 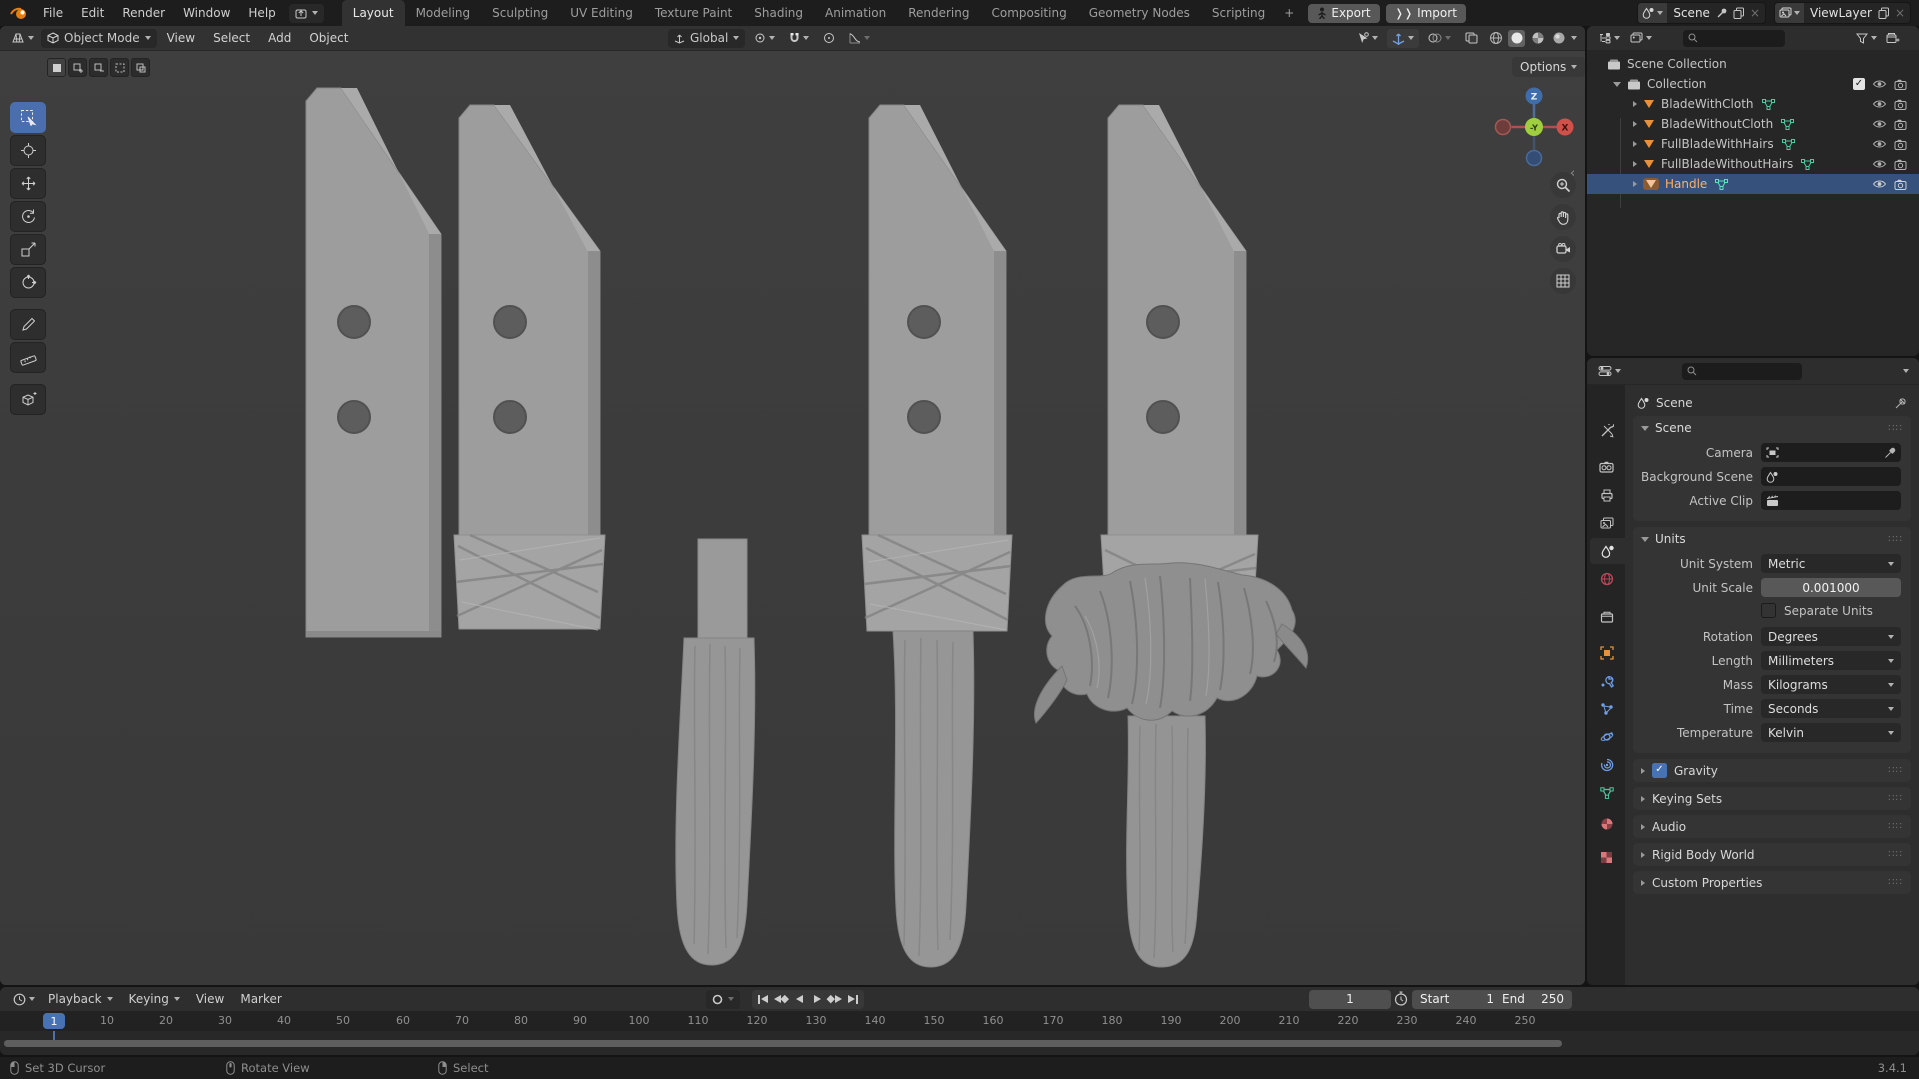 What do you see at coordinates (783, 1043) in the screenshot?
I see `timeline-scrollbar` at bounding box center [783, 1043].